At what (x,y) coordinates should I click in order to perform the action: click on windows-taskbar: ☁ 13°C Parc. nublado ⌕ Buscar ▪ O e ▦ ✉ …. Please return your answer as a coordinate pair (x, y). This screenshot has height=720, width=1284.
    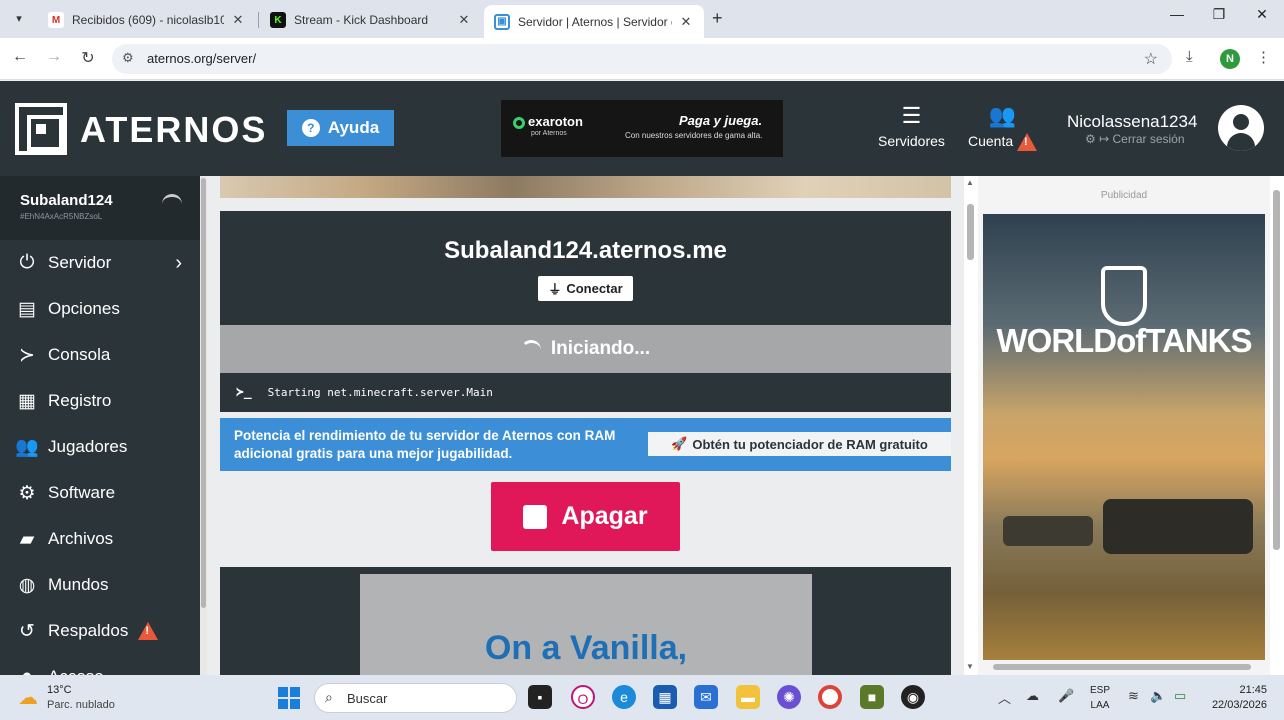
    Looking at the image, I should click on (642, 697).